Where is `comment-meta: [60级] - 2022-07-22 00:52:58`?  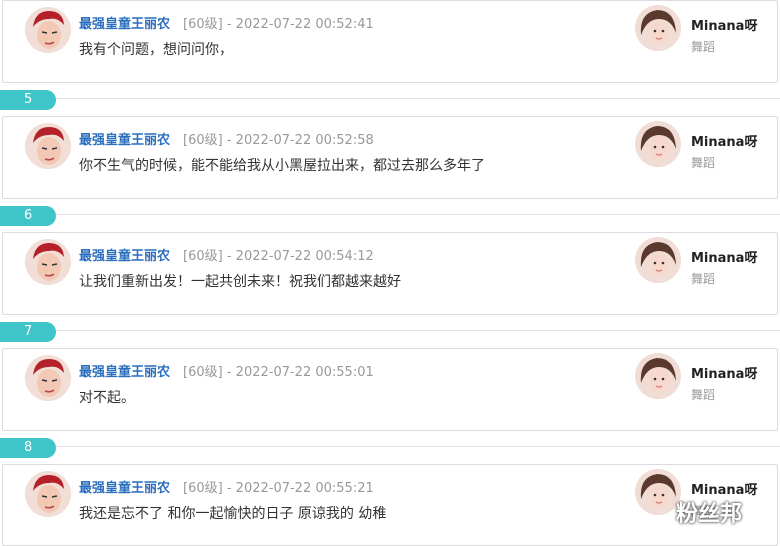
comment-meta: [60级] - 2022-07-22 00:52:58 is located at coordinates (278, 140).